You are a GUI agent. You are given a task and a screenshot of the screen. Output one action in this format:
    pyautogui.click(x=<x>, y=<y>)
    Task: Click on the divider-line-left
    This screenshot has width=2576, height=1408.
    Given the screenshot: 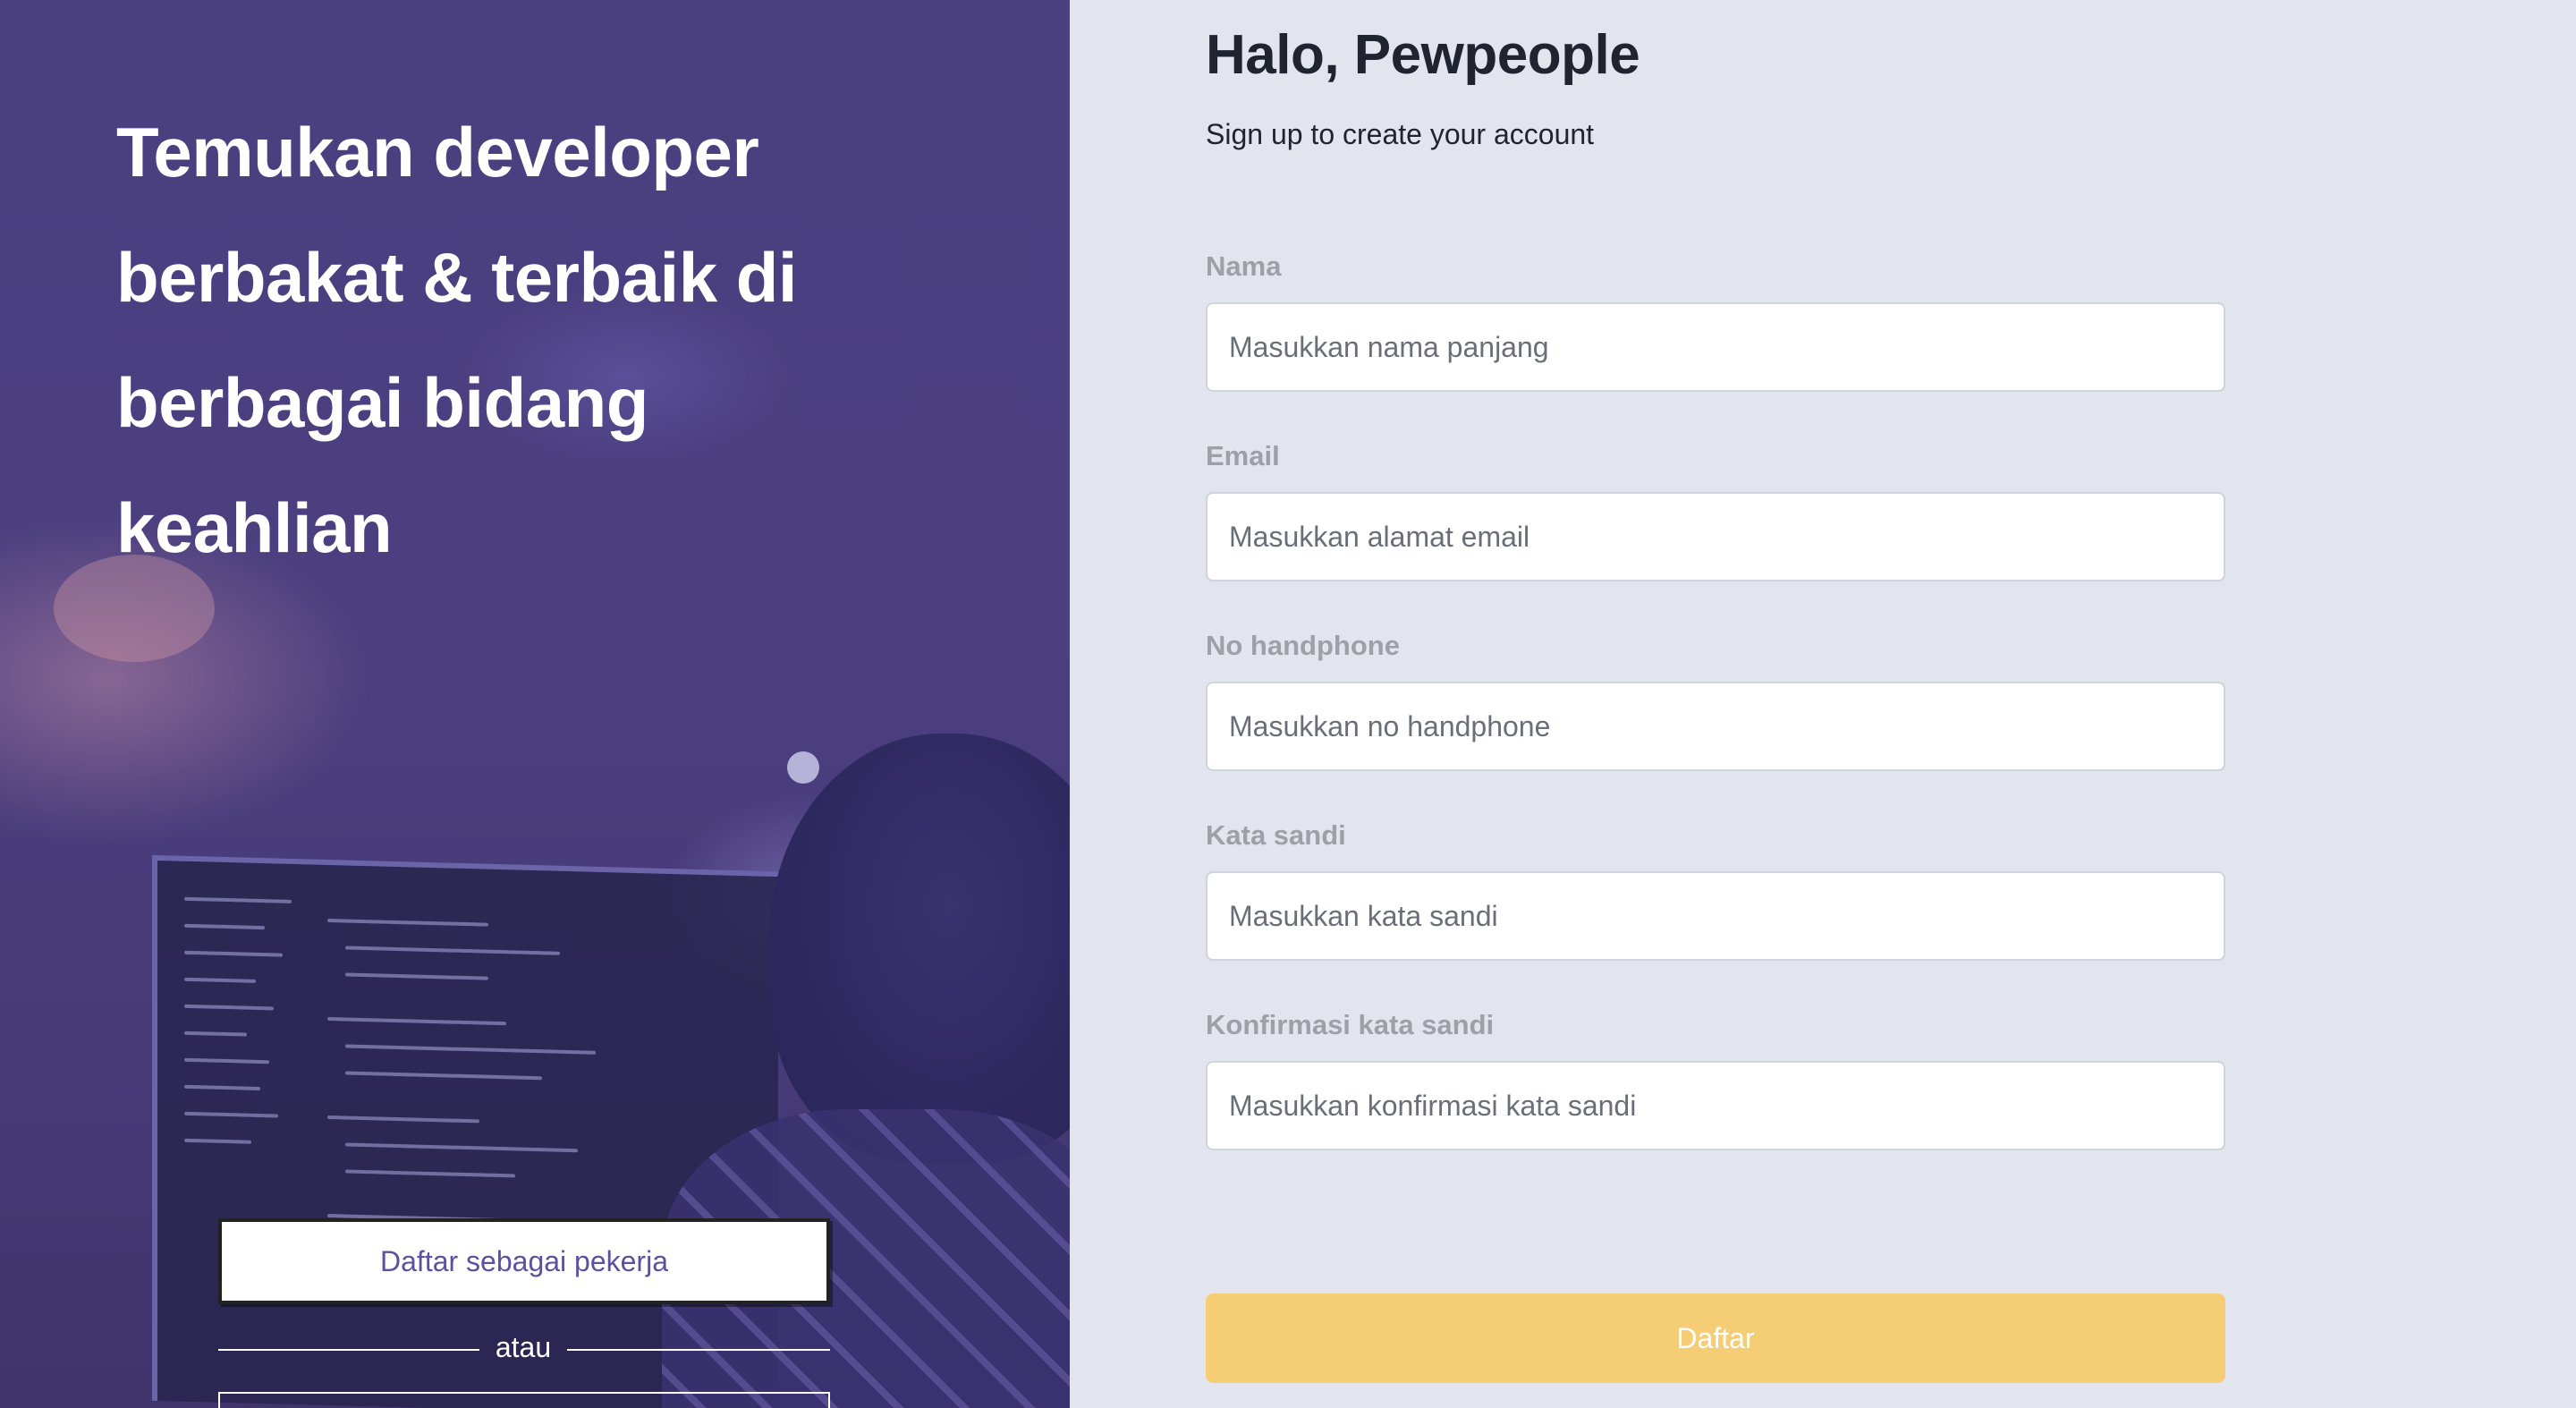 What is the action you would take?
    pyautogui.click(x=348, y=1350)
    